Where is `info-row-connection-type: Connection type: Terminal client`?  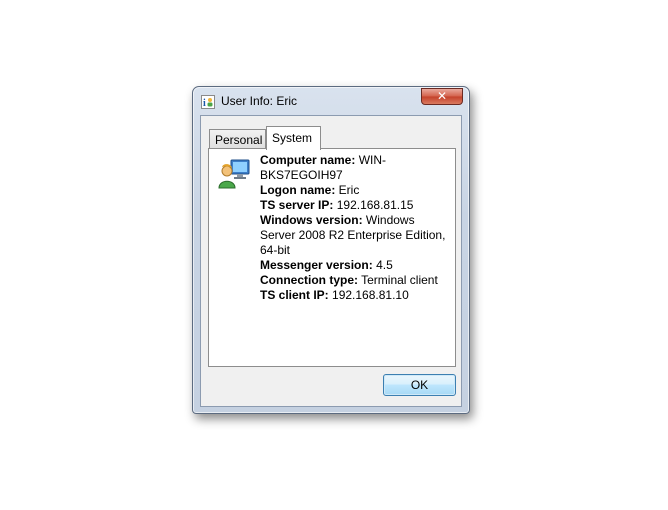 info-row-connection-type: Connection type: Terminal client is located at coordinates (349, 280).